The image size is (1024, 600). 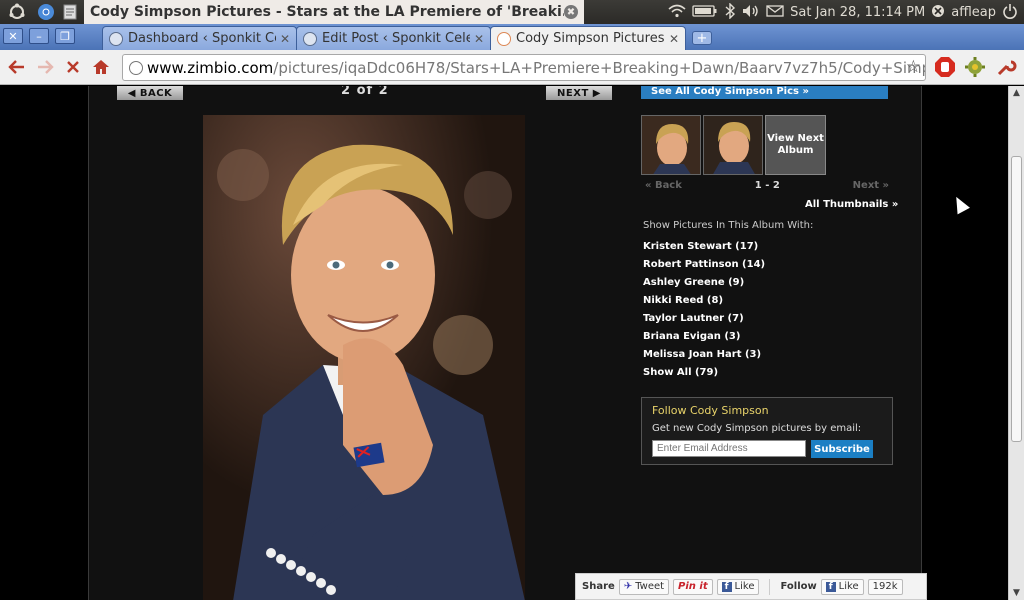 What do you see at coordinates (945, 69) in the screenshot?
I see `adblock-icon` at bounding box center [945, 69].